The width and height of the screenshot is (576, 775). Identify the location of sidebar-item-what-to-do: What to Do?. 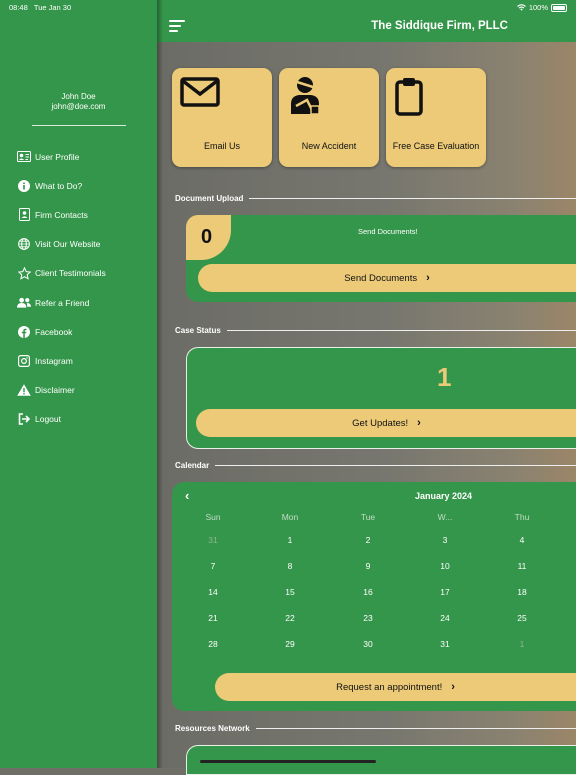
(61, 185).